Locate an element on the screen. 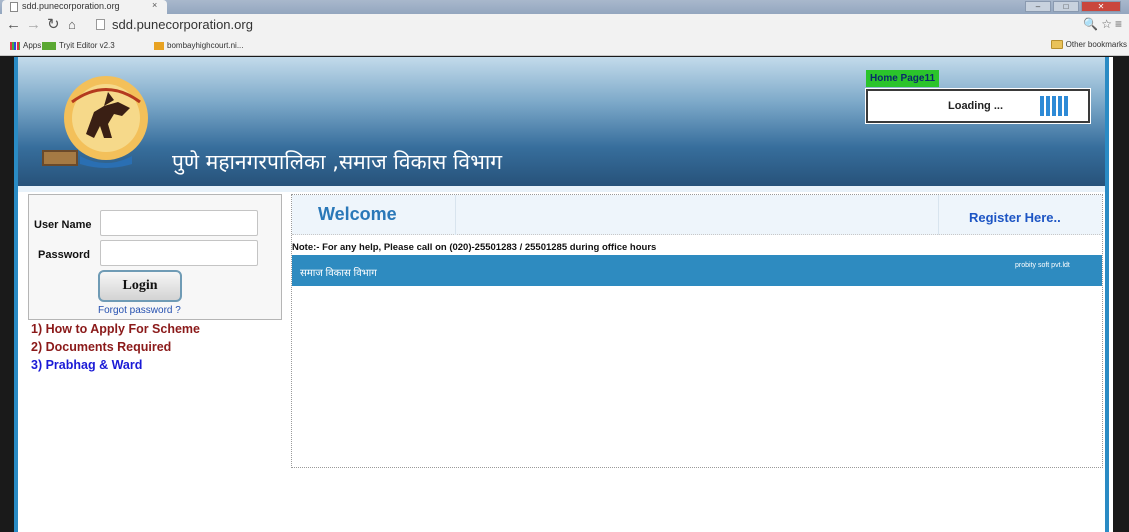 The image size is (1129, 532). close-window-icon: ✕ is located at coordinates (1101, 6).